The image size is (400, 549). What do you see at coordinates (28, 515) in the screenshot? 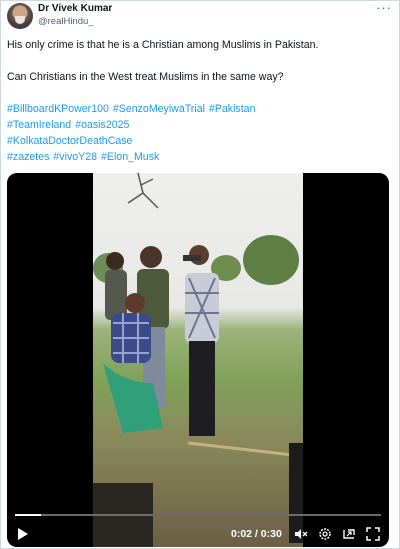
I see `video-progress-fill` at bounding box center [28, 515].